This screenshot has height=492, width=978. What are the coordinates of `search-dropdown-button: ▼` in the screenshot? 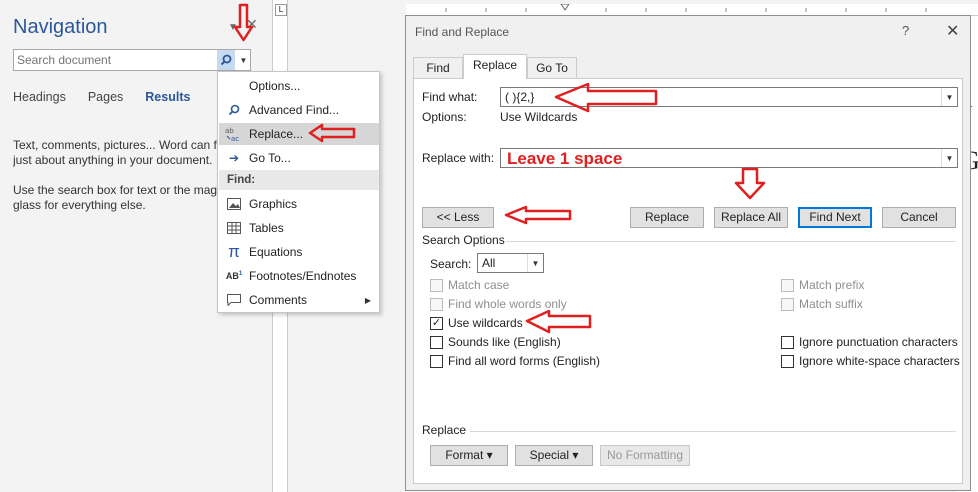 It's located at (243, 60).